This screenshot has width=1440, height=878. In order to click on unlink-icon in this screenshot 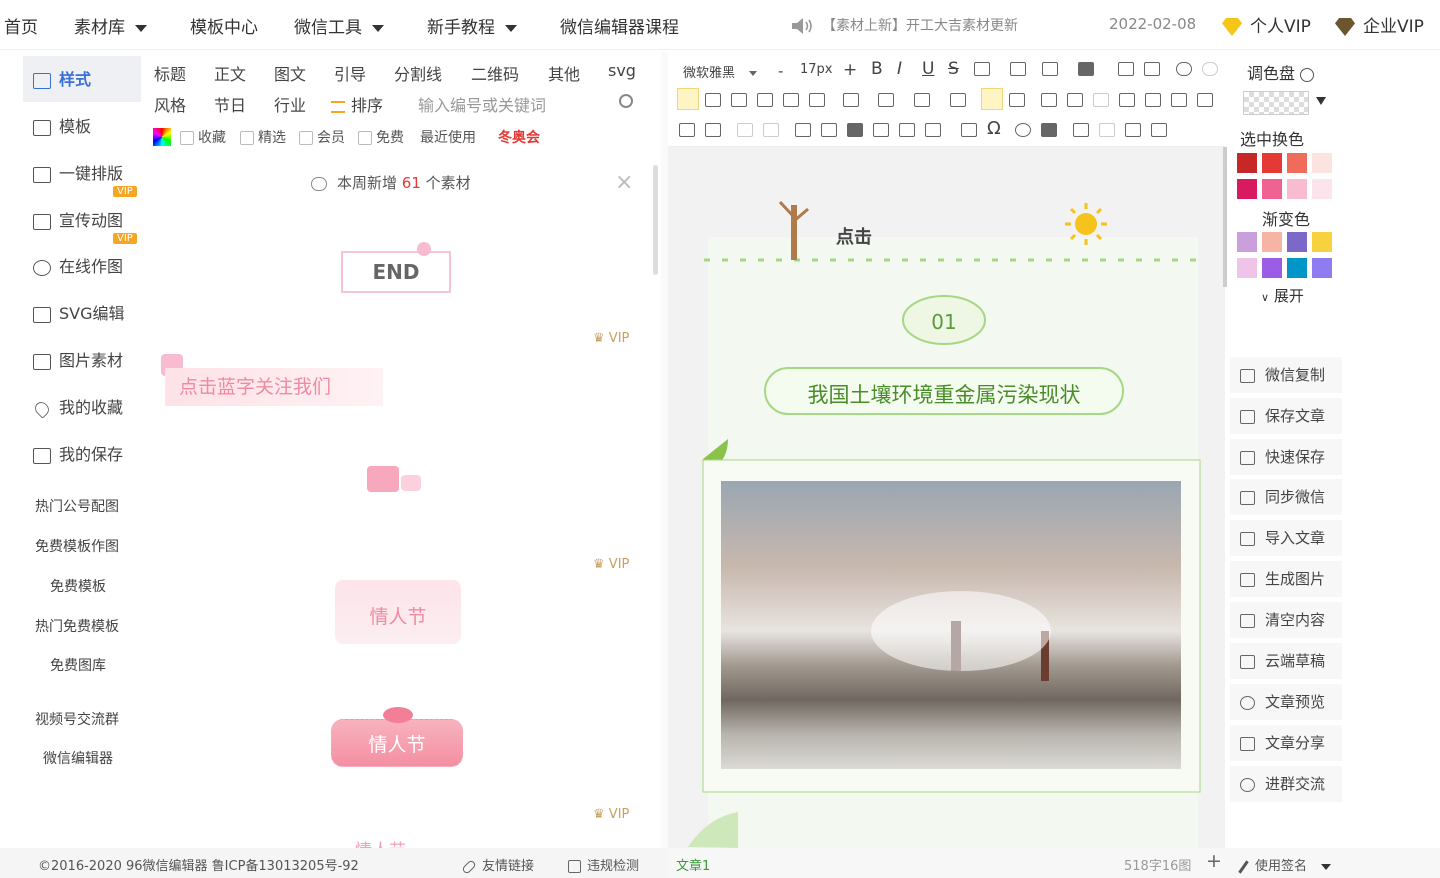, I will do `click(1210, 69)`.